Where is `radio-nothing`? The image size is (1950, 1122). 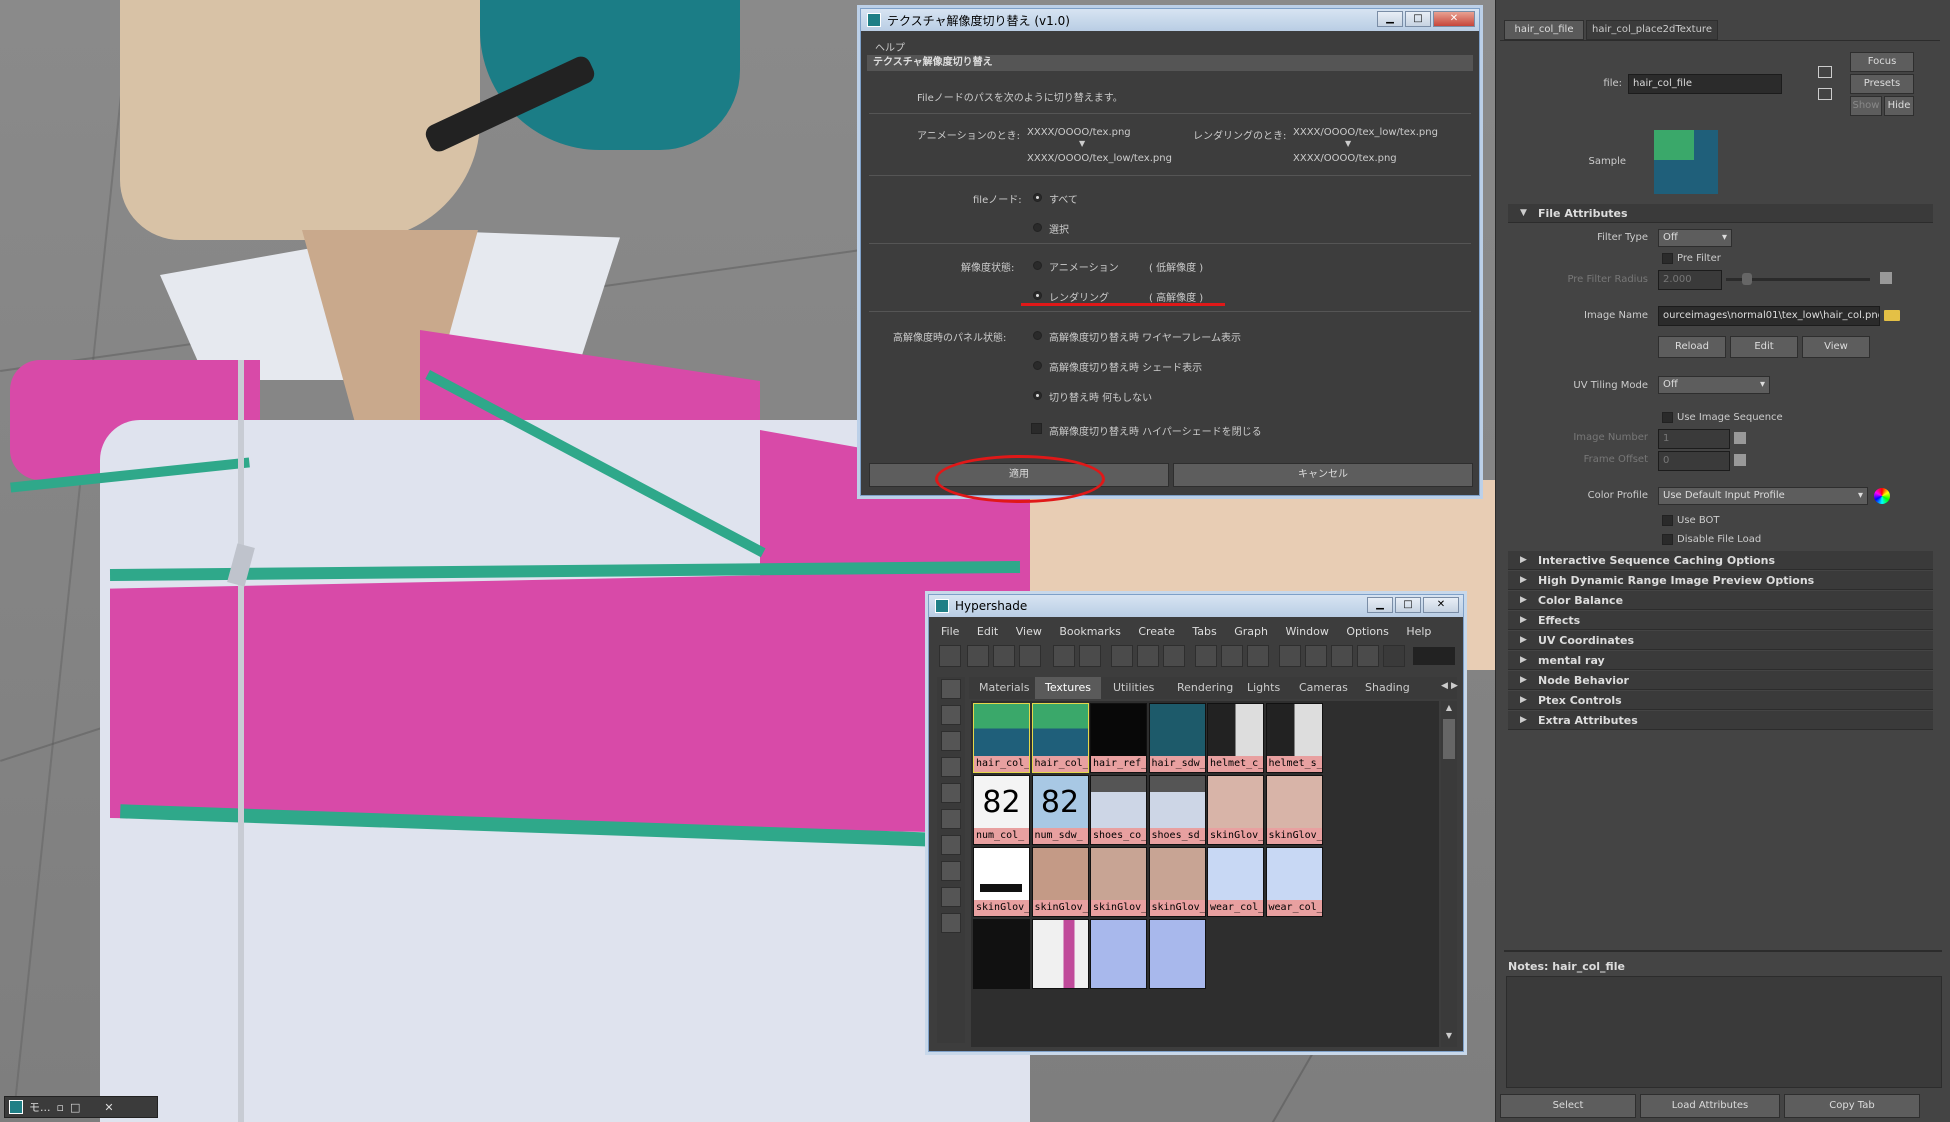 radio-nothing is located at coordinates (1037, 395).